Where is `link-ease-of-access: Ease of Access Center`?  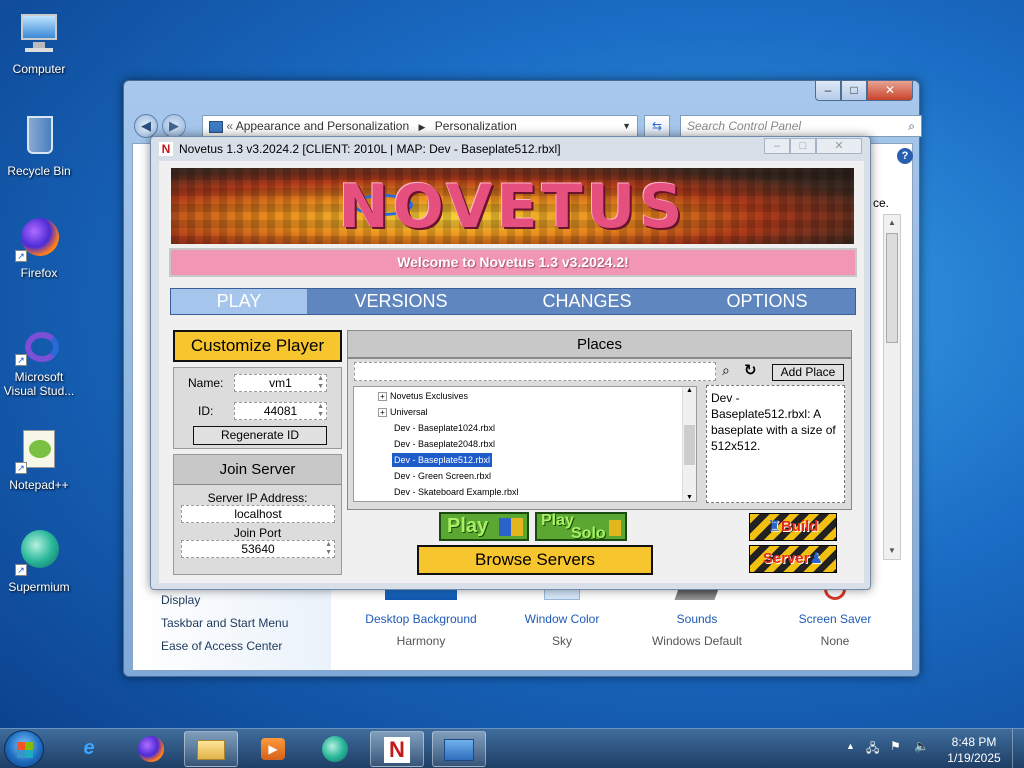
link-ease-of-access: Ease of Access Center is located at coordinates (221, 646).